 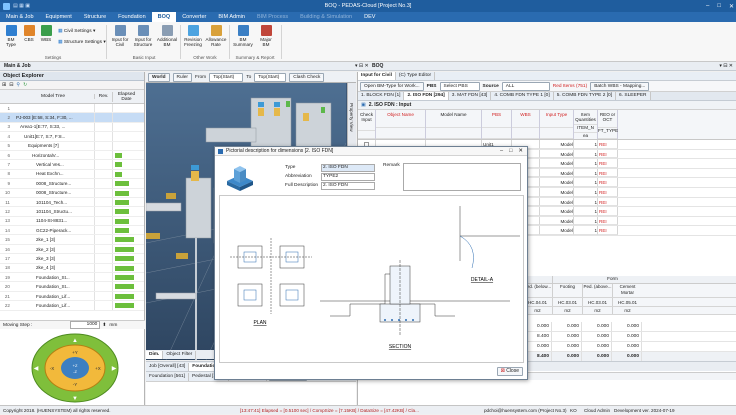 I want to click on menu-bim-process: BIM Process, so click(x=272, y=17).